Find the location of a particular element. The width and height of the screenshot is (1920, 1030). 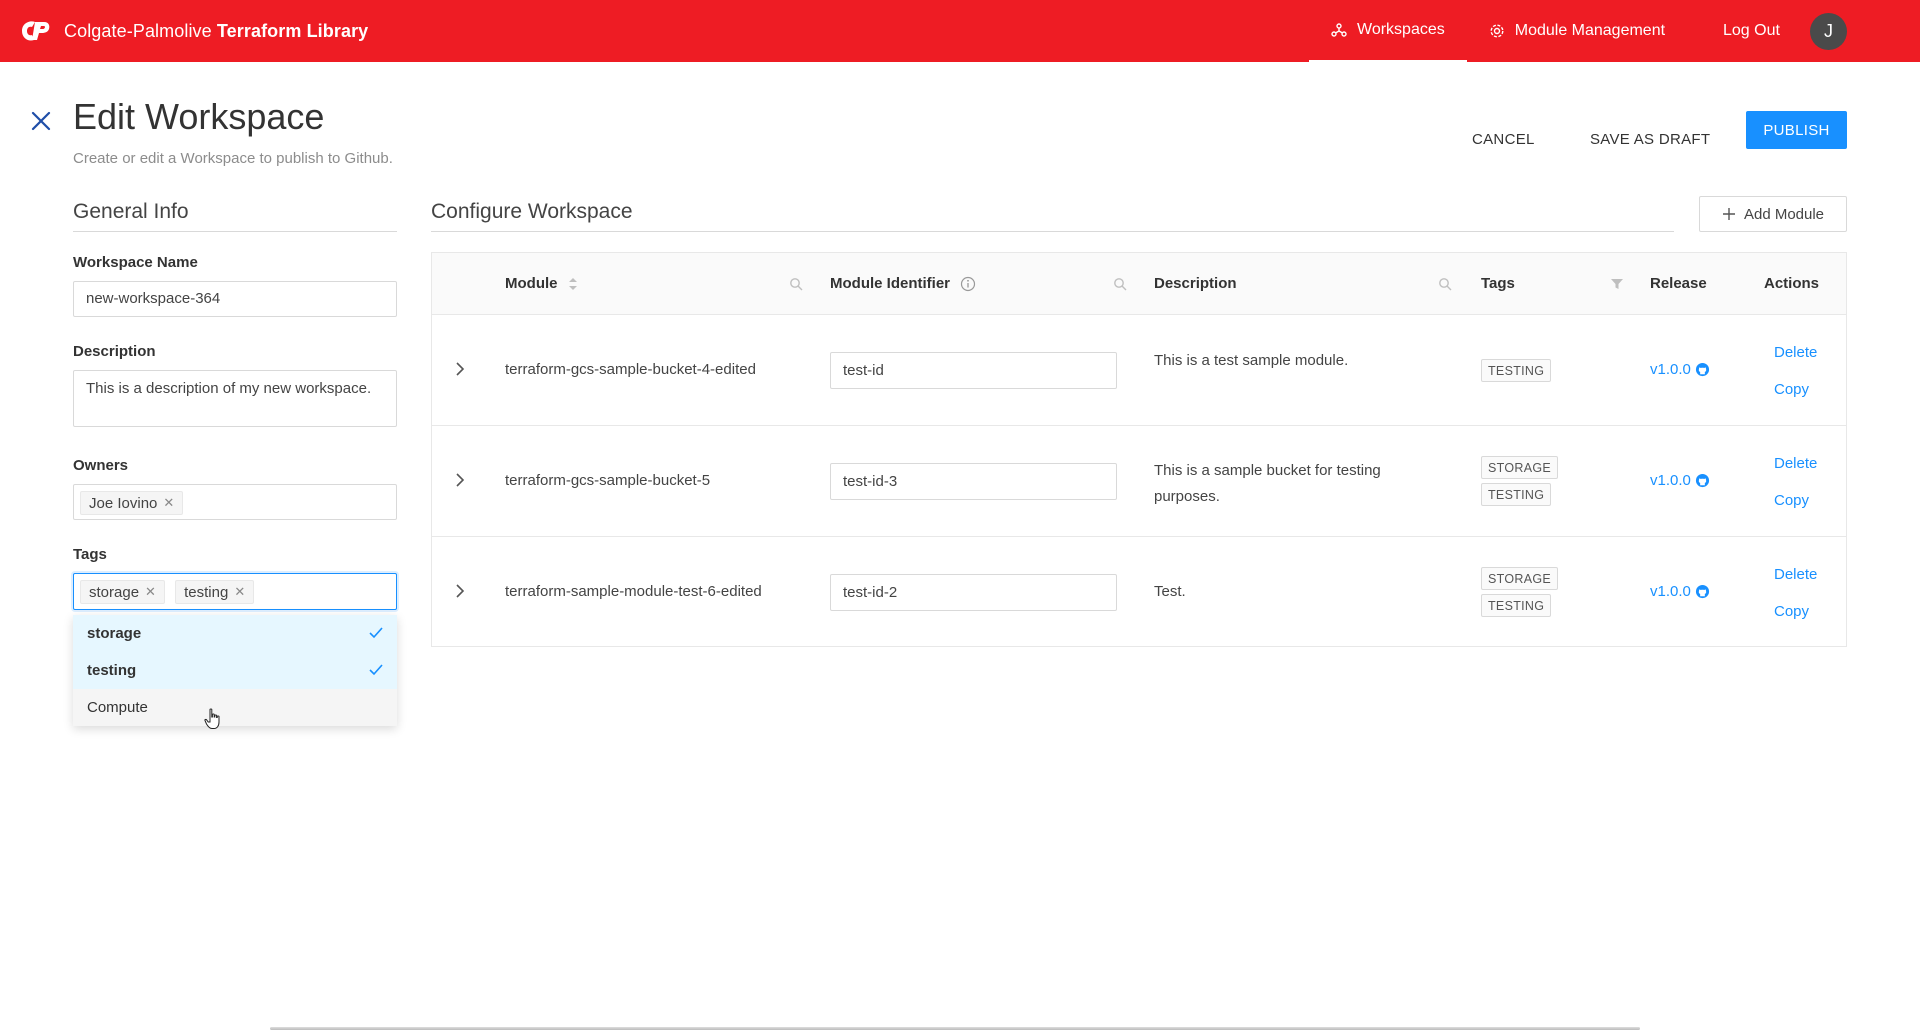

colgate-palmolive-logo-icon is located at coordinates (36, 31).